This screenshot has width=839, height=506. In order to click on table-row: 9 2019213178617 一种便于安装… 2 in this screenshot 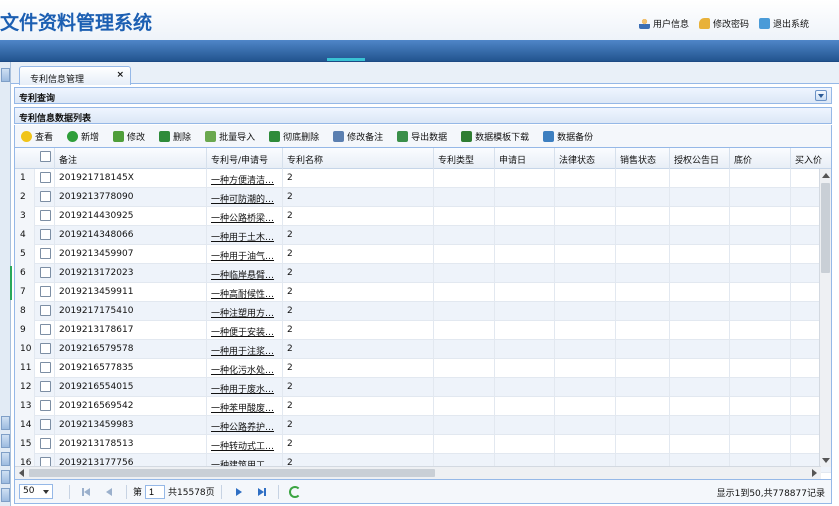, I will do `click(423, 330)`.